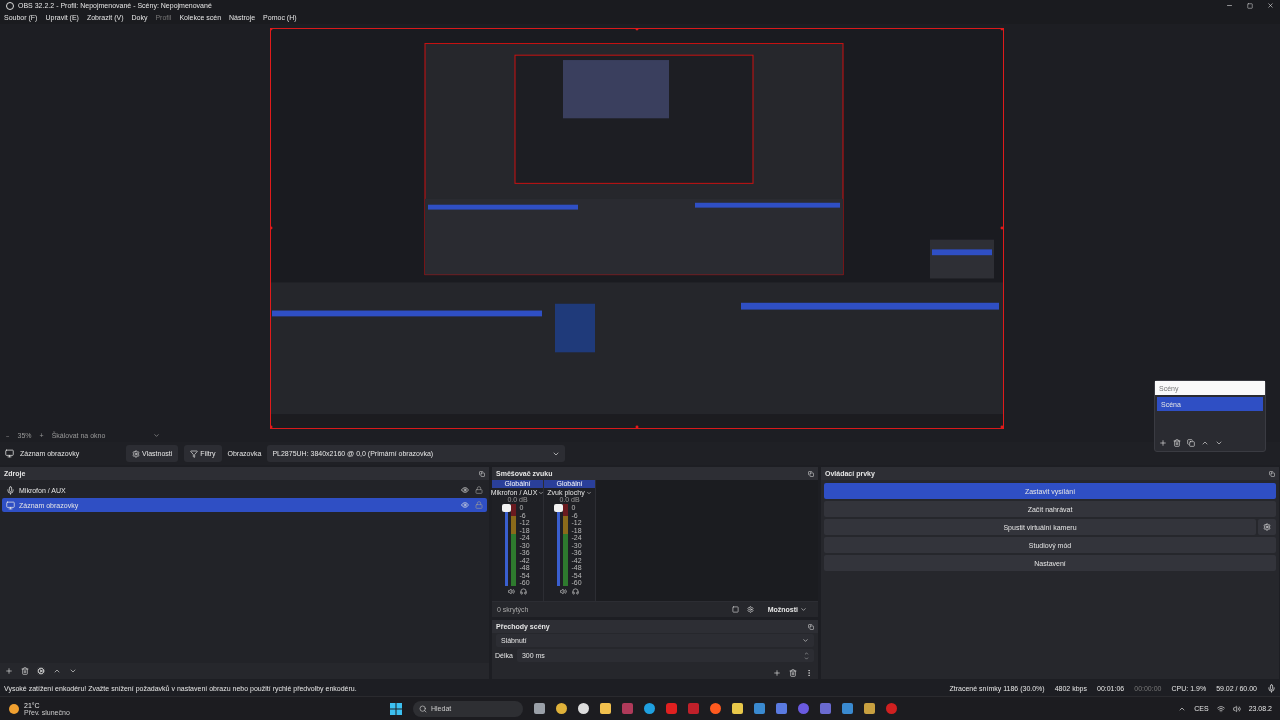  What do you see at coordinates (735, 609) in the screenshot?
I see `layout-icon` at bounding box center [735, 609].